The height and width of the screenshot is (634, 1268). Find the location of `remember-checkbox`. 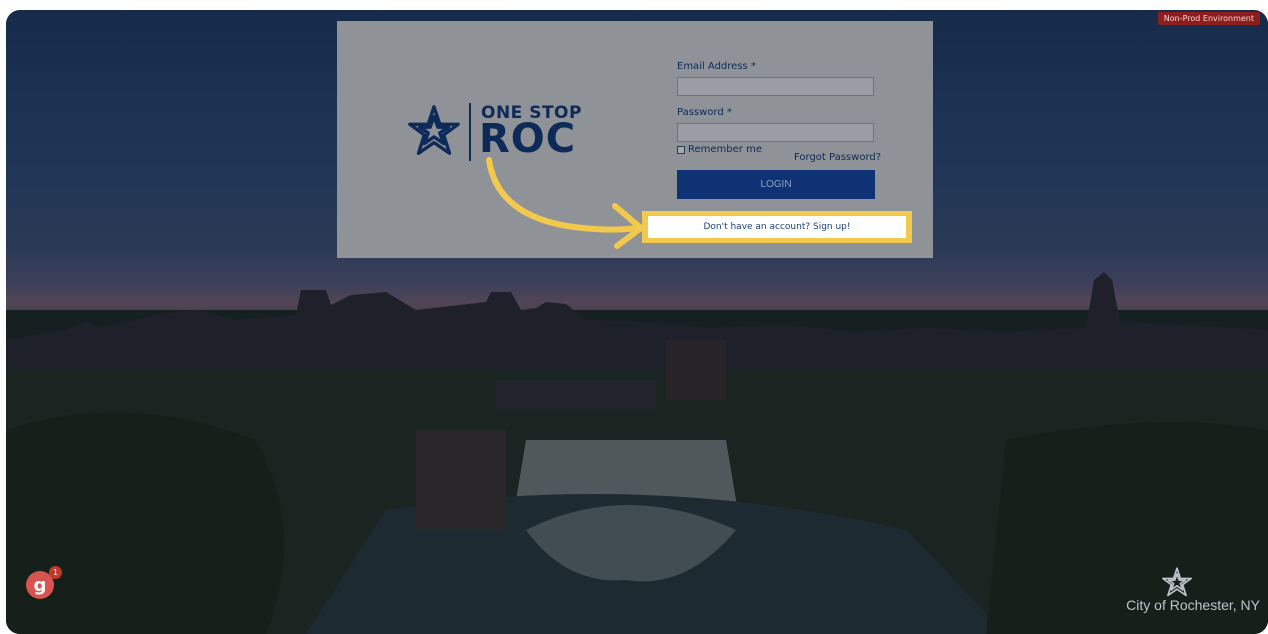

remember-checkbox is located at coordinates (681, 149).